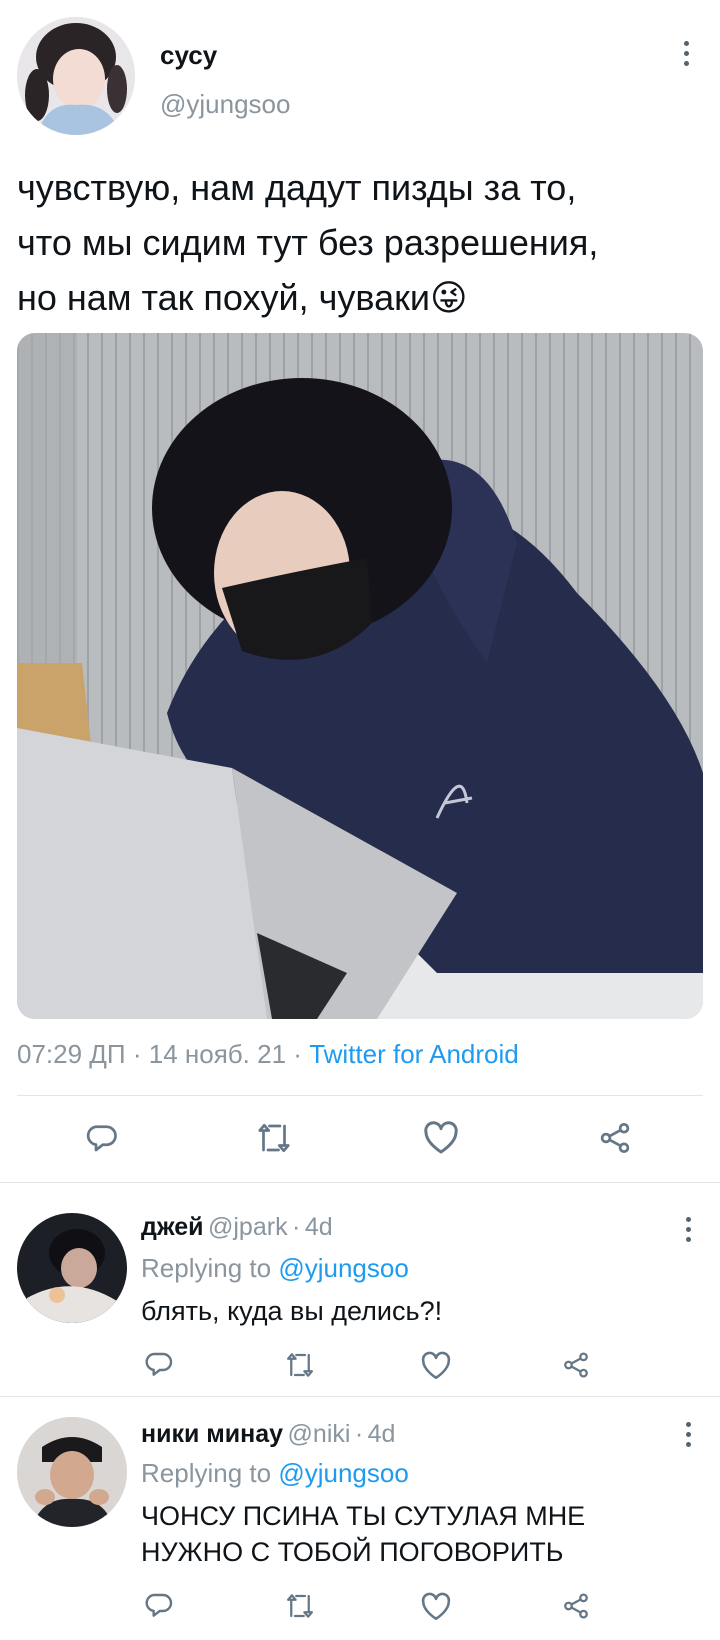 This screenshot has width=720, height=1640. I want to click on reply-author-handle: @niki, so click(319, 1434).